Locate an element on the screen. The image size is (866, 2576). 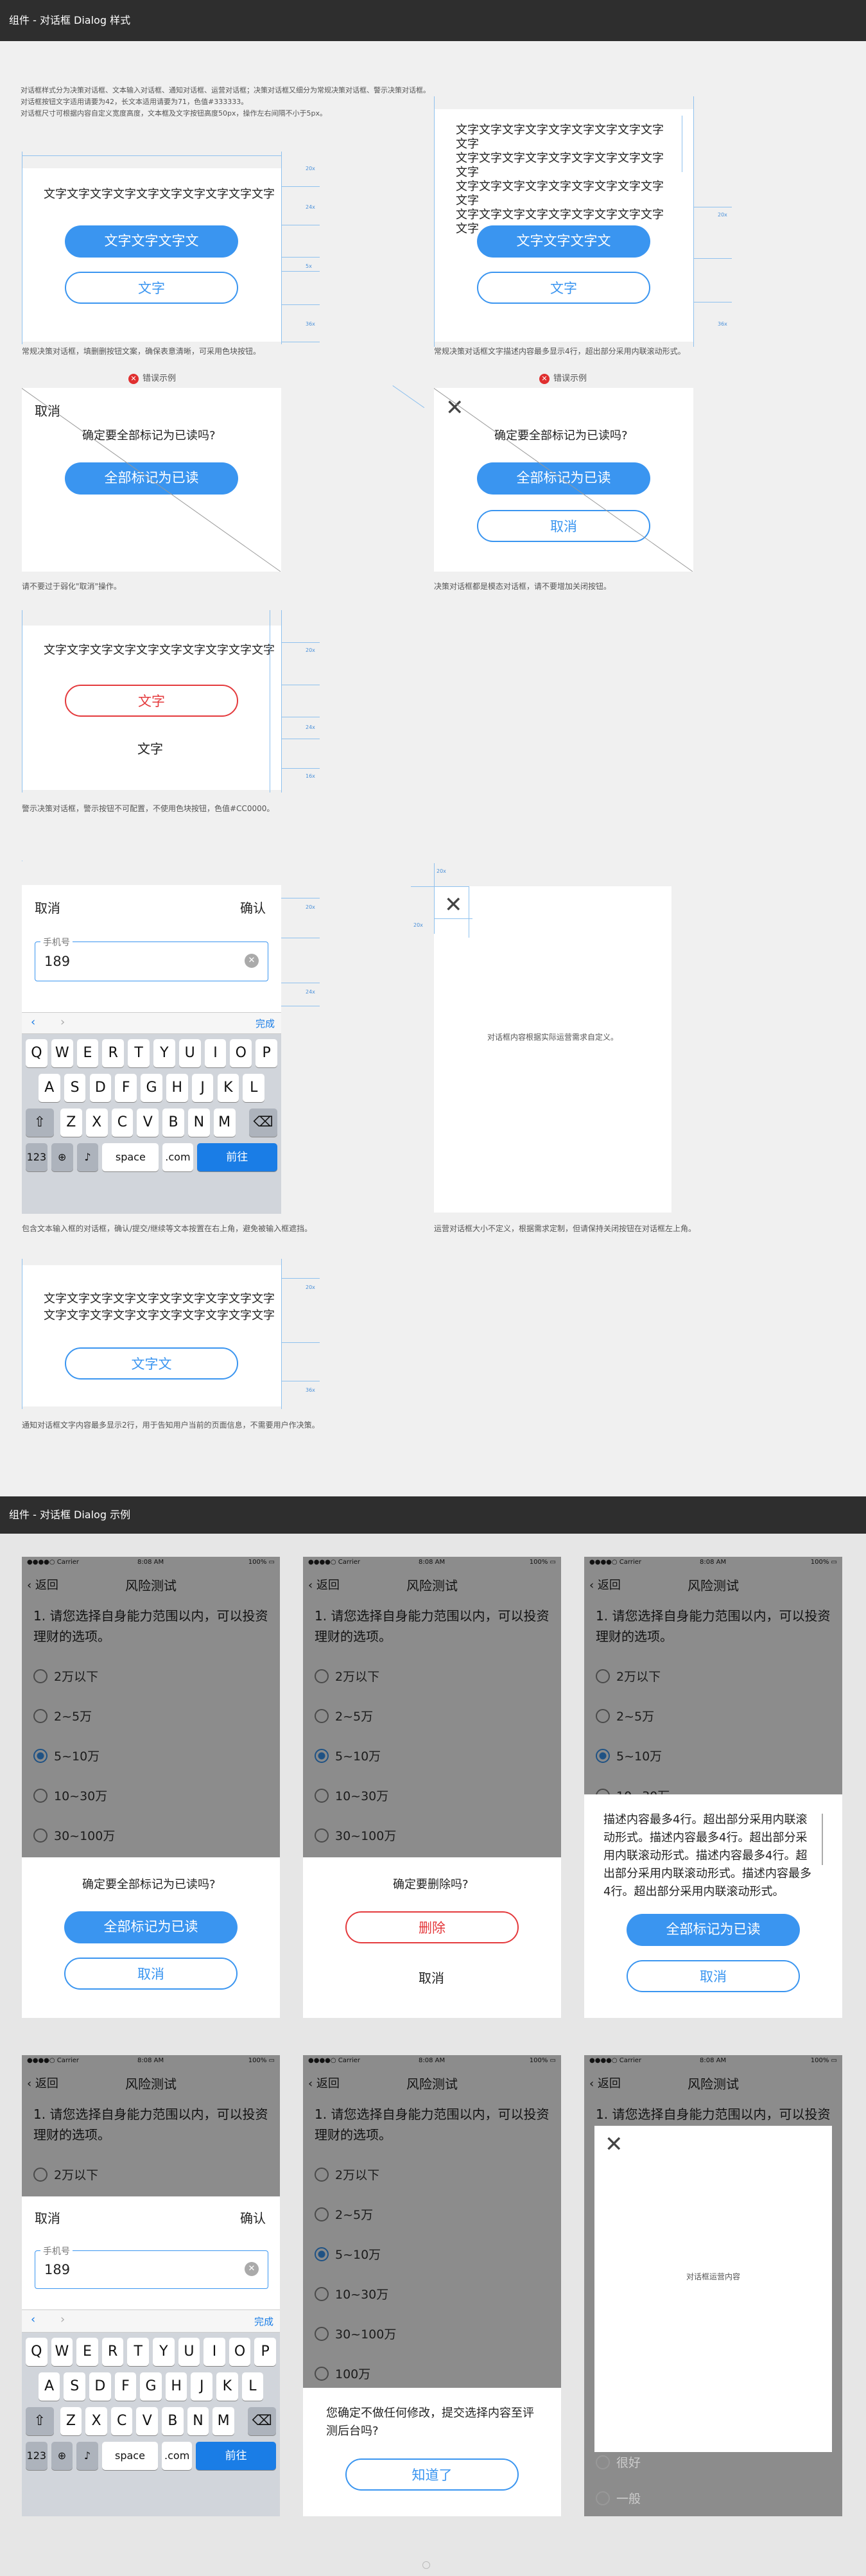
text-button: 文字 is located at coordinates (150, 748).